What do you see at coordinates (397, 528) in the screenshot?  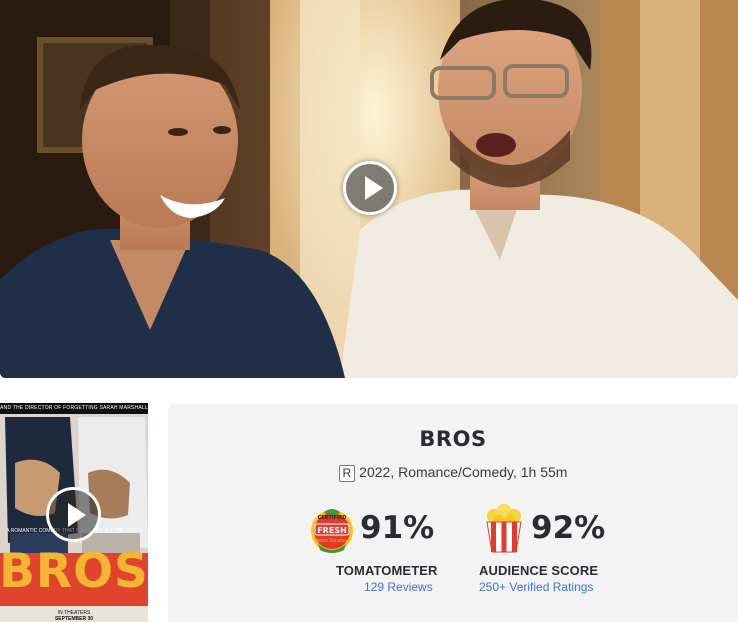 I see `tomatometer-percent: 91%` at bounding box center [397, 528].